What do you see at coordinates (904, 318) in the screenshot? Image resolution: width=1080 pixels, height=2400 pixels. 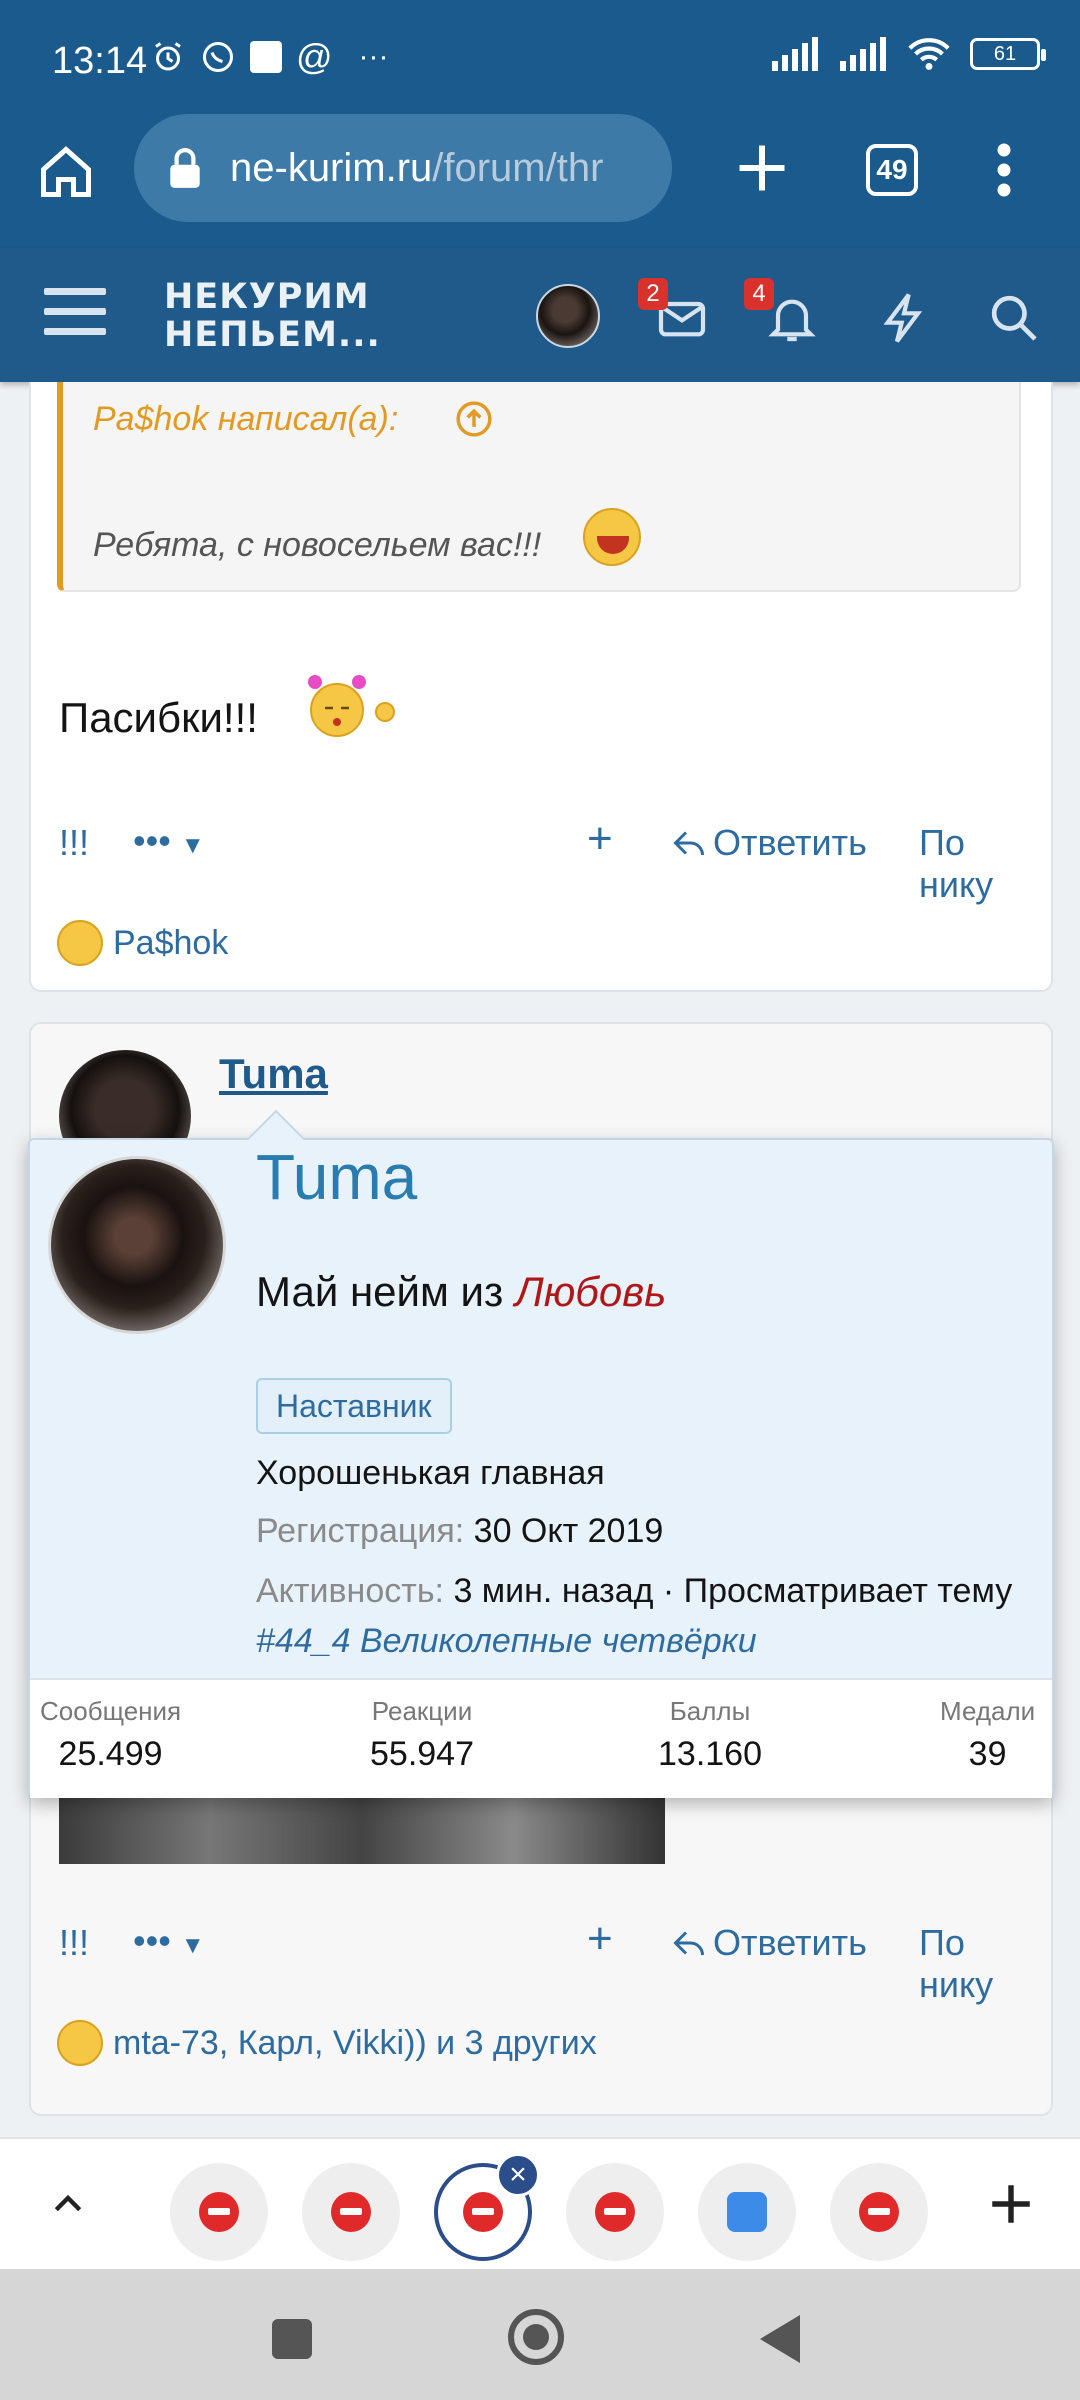 I see `lightning-icon` at bounding box center [904, 318].